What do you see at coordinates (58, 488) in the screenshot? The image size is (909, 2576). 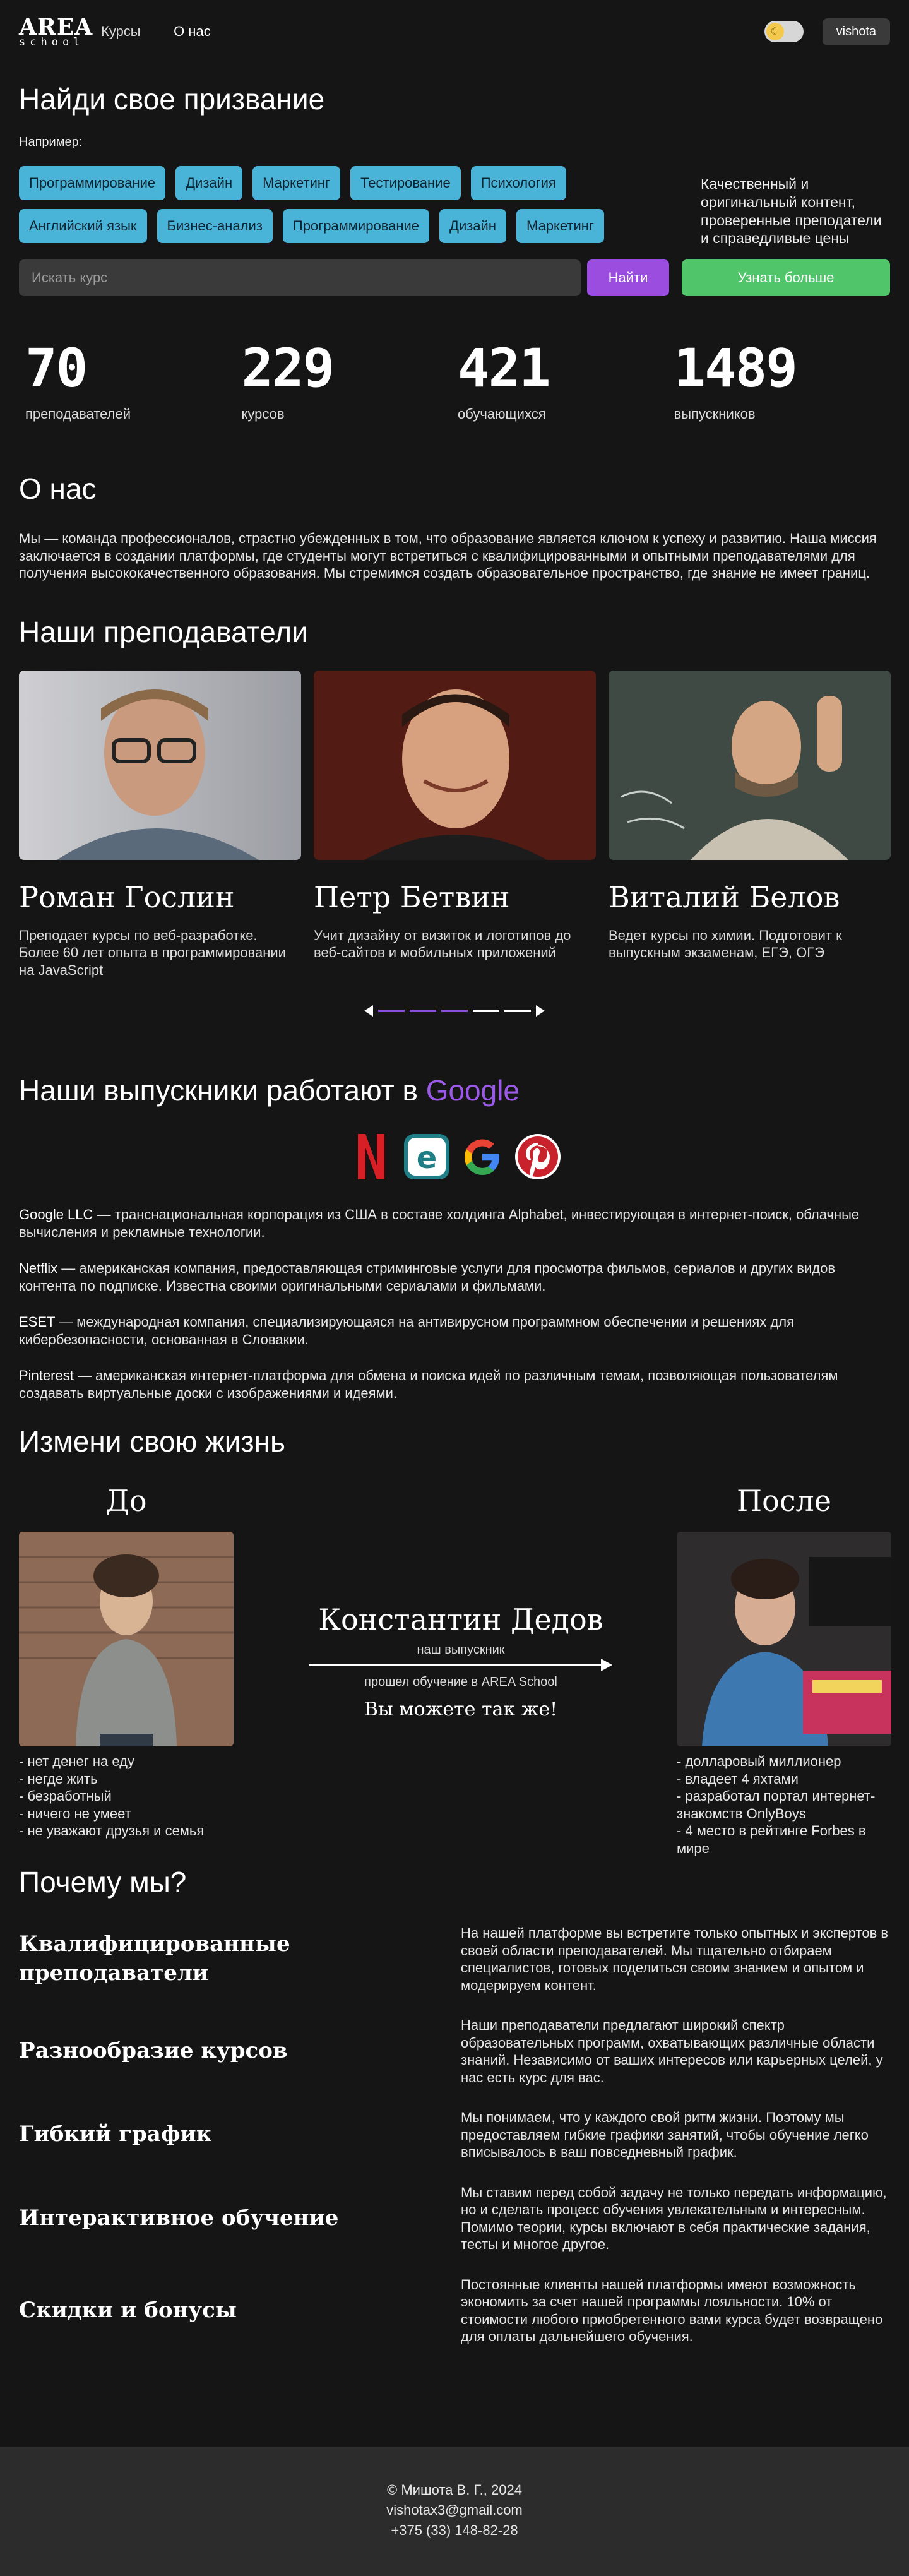 I see `about-title: О нас` at bounding box center [58, 488].